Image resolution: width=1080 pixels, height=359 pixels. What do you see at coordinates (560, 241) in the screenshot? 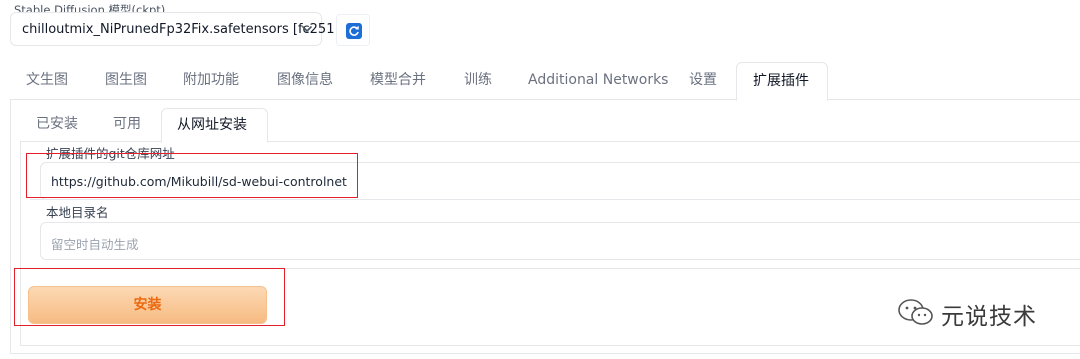
I see `local-dir-input: 留空时自动生成` at bounding box center [560, 241].